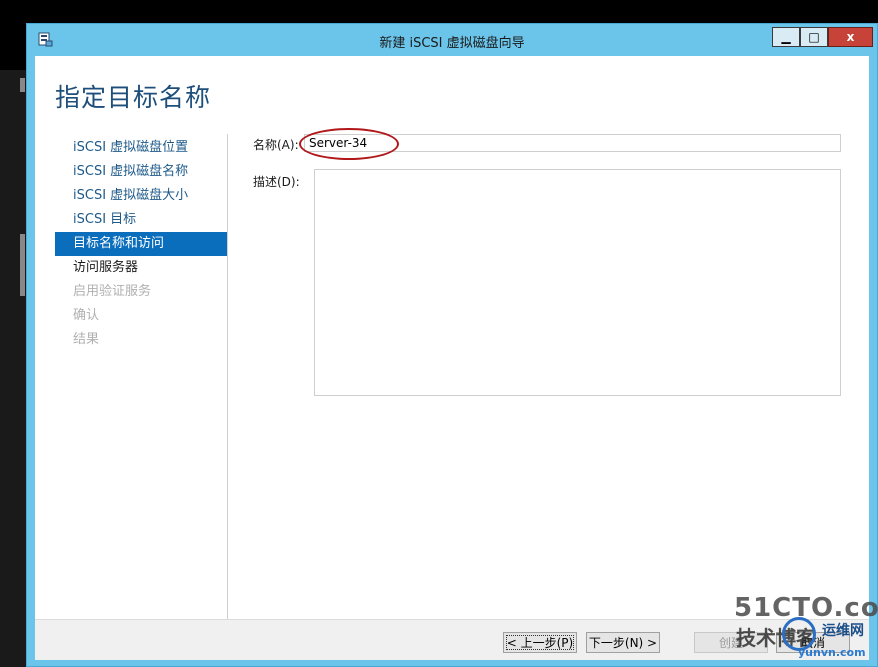 Image resolution: width=878 pixels, height=667 pixels. What do you see at coordinates (276, 145) in the screenshot?
I see `name-label: 名称(A):` at bounding box center [276, 145].